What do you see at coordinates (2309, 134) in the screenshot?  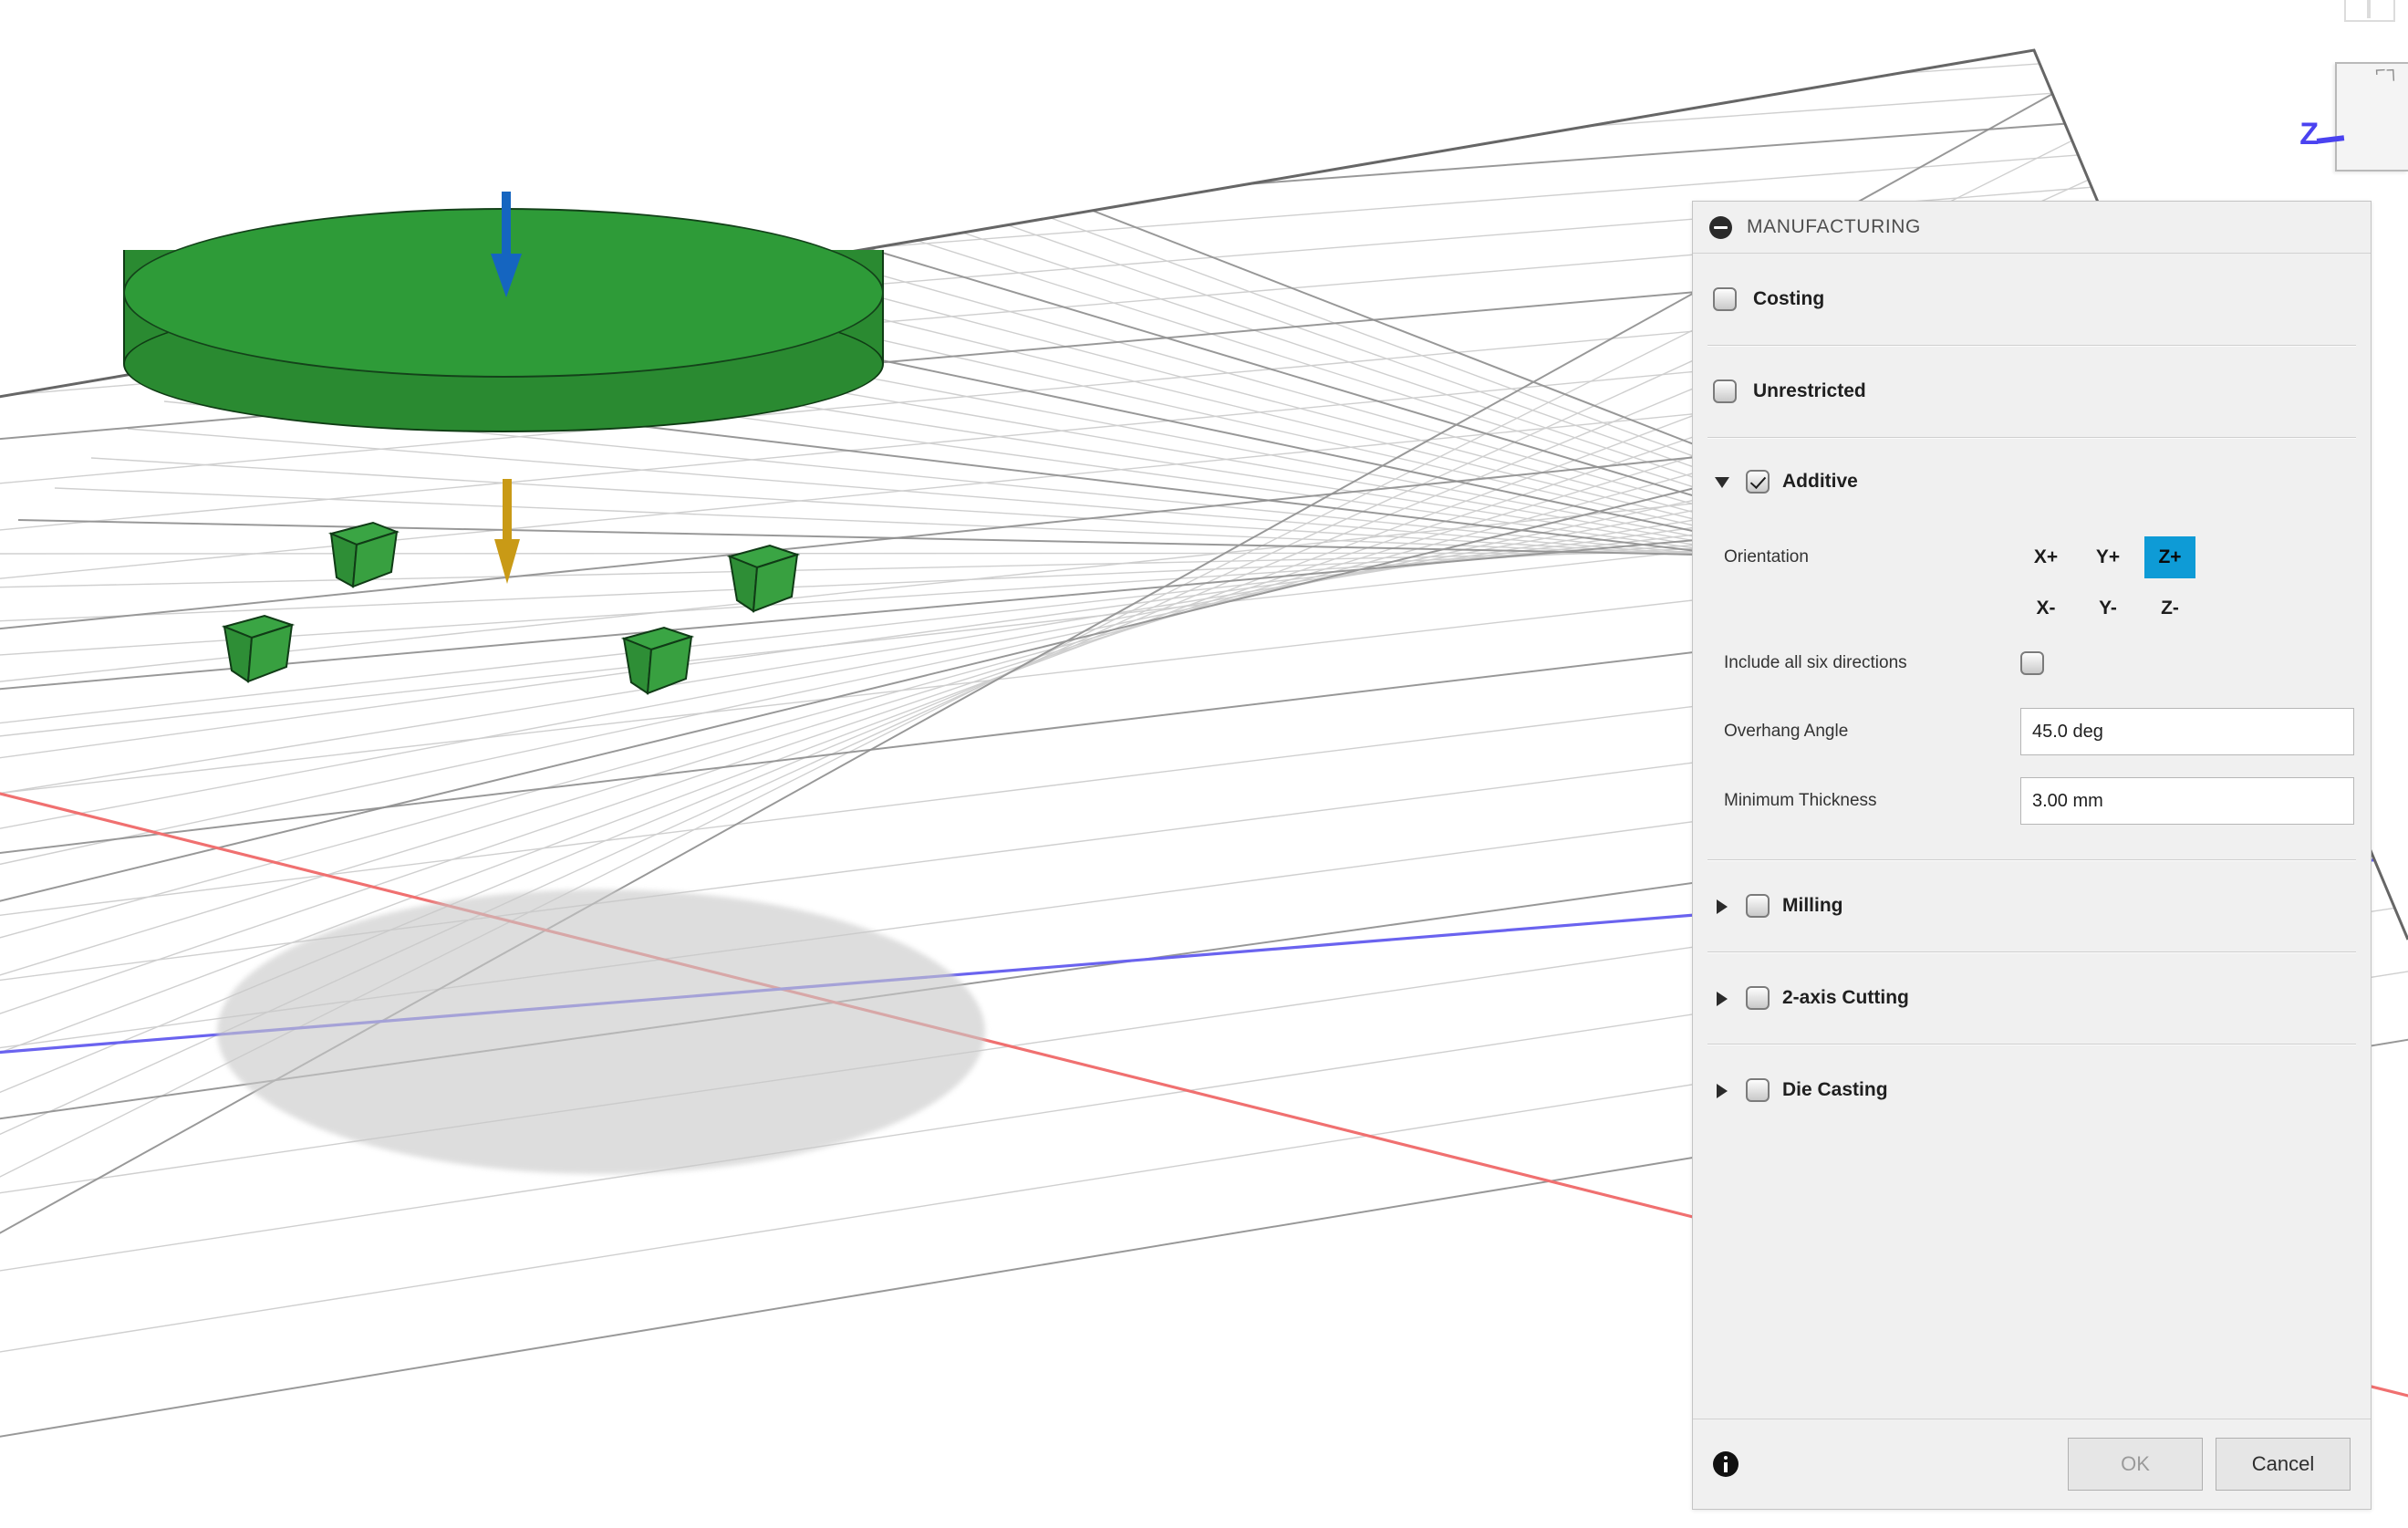 I see `axis-z-label: Z` at bounding box center [2309, 134].